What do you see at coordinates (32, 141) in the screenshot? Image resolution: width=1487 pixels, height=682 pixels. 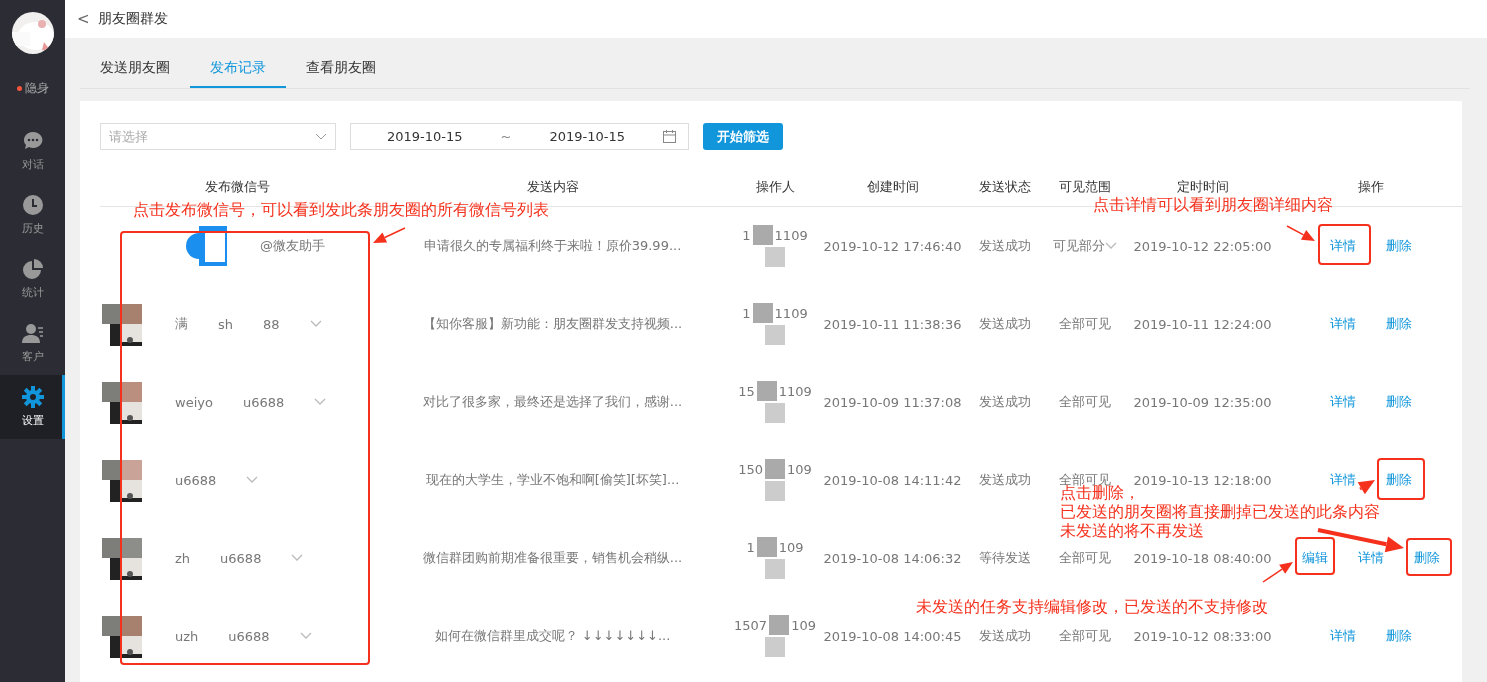 I see `chat-icon` at bounding box center [32, 141].